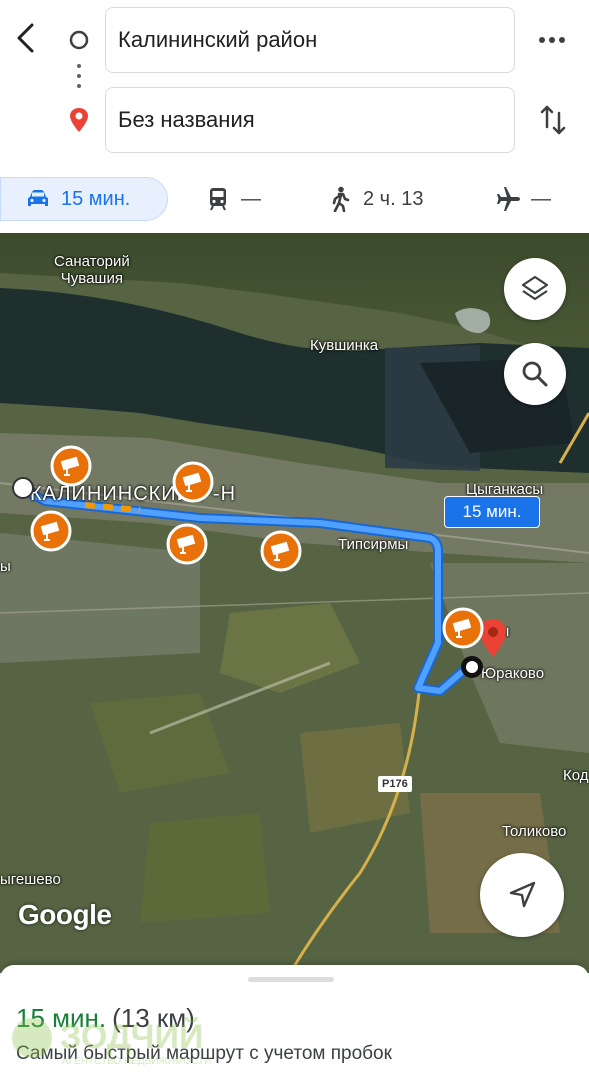  I want to click on origin-circle-icon, so click(79, 40).